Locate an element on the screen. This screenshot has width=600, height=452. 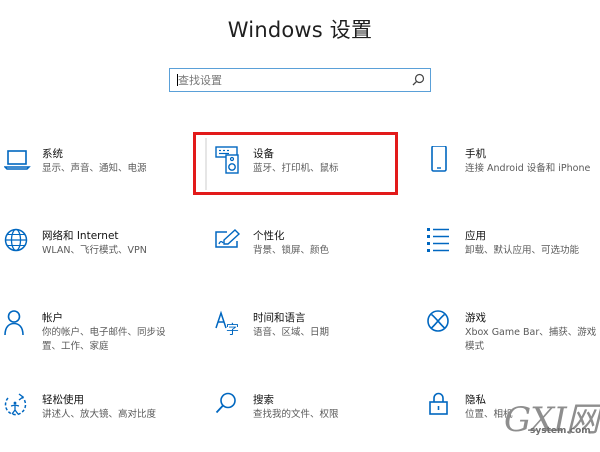
paint-icon is located at coordinates (228, 238).